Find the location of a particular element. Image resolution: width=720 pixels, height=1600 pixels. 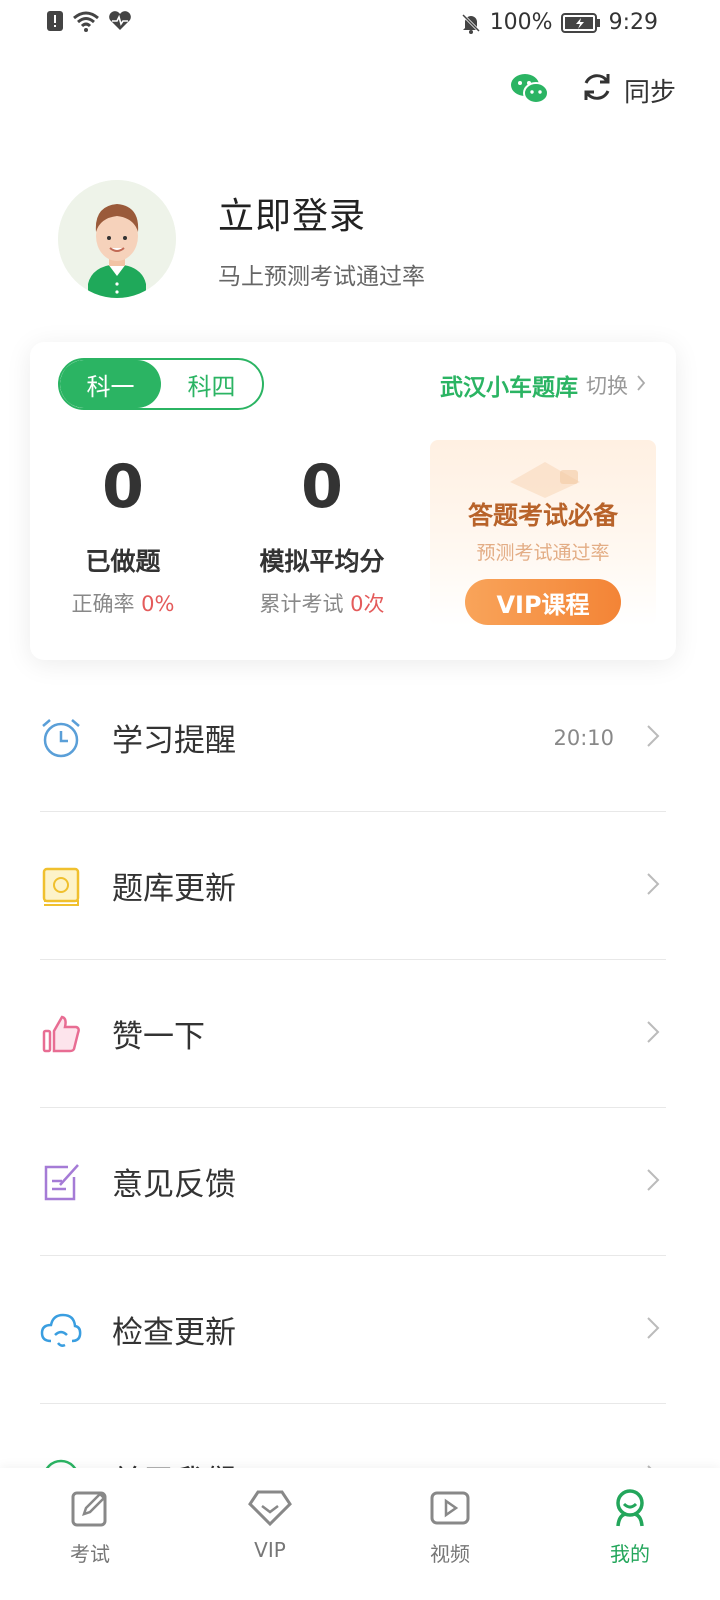

menu-label: 赞一下 is located at coordinates (158, 1037).